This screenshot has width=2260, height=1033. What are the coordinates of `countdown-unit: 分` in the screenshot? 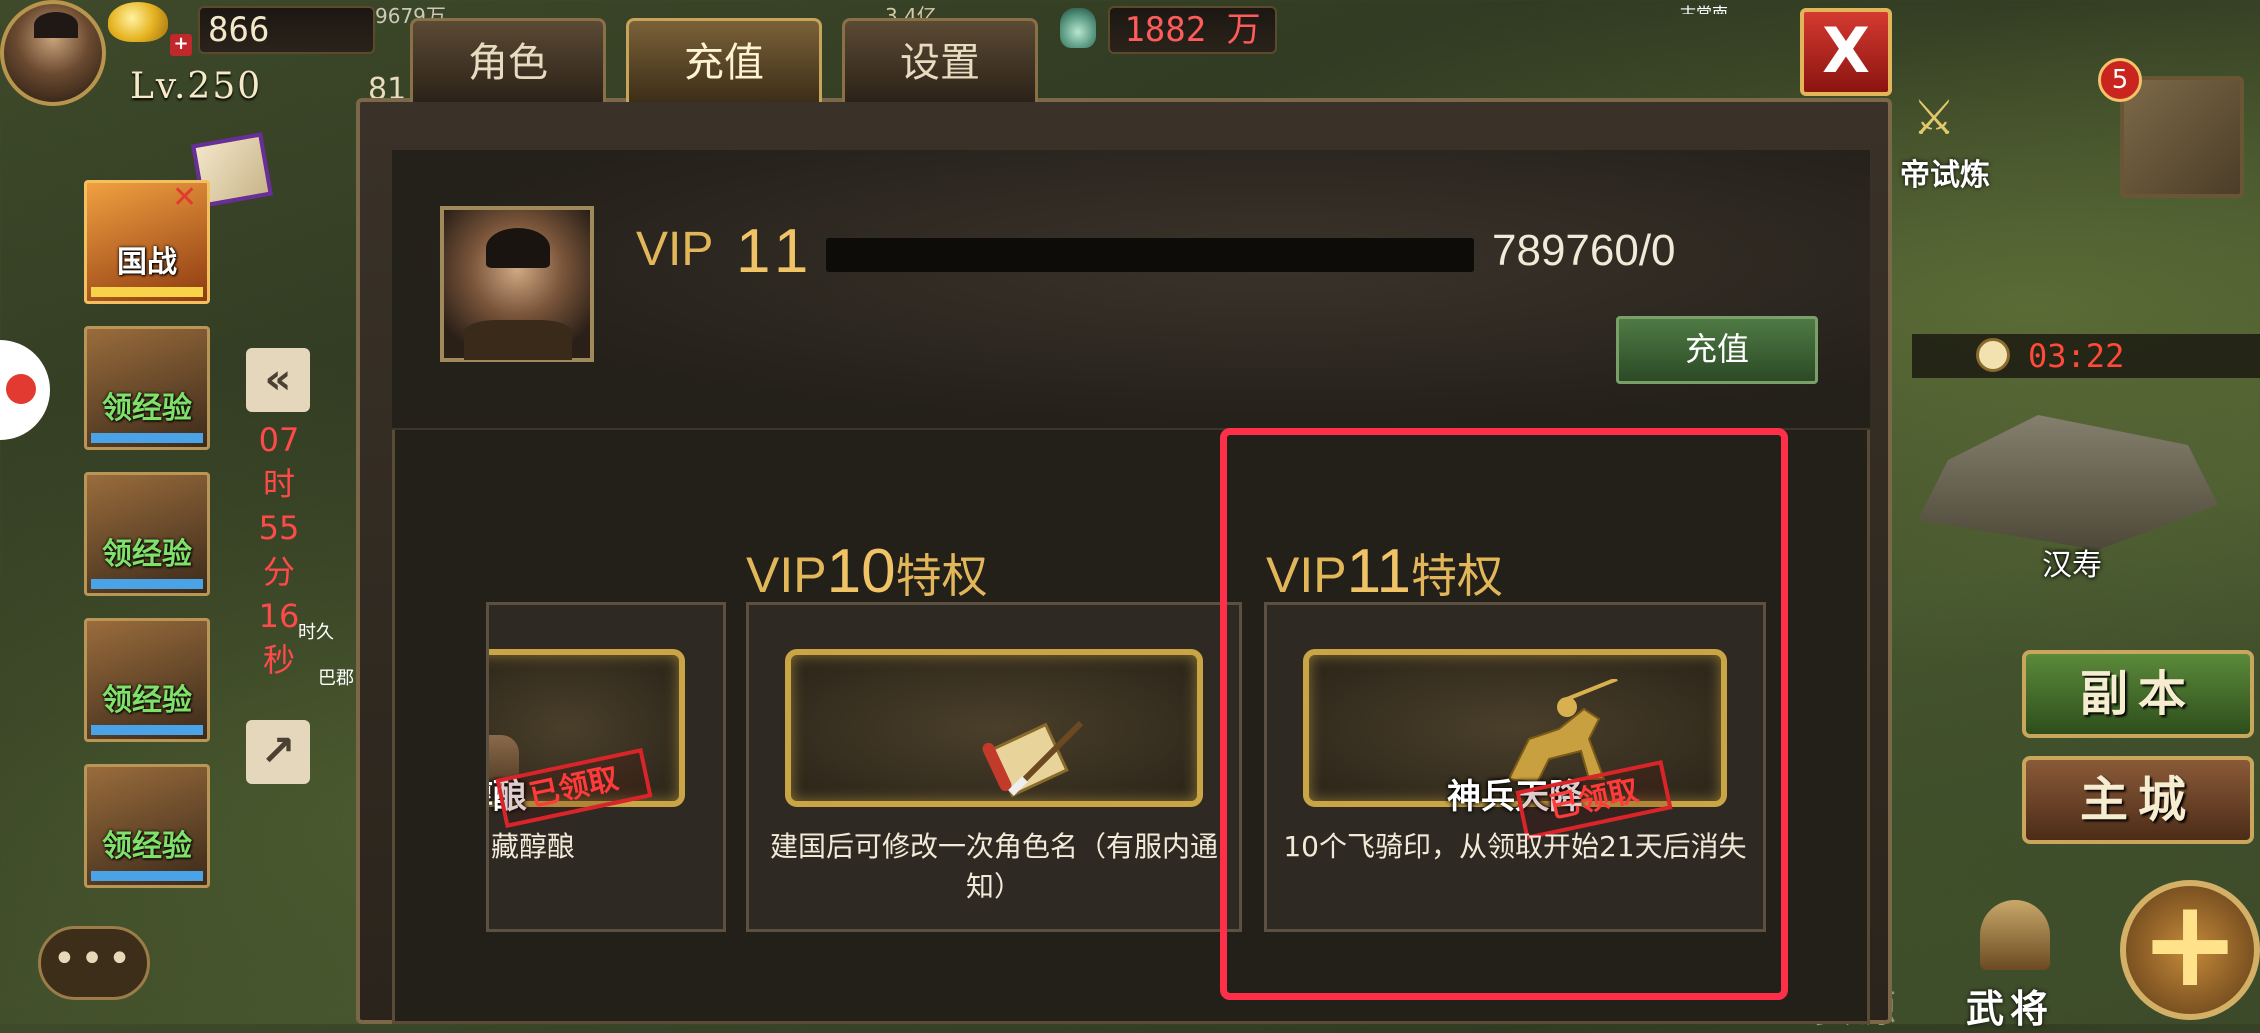 It's located at (278, 572).